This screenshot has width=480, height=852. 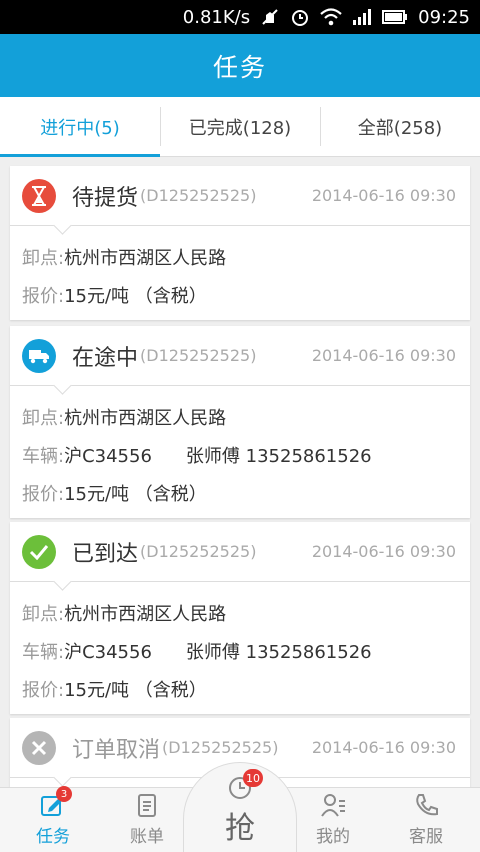 I want to click on nav-task-label: 任务, so click(x=53, y=837).